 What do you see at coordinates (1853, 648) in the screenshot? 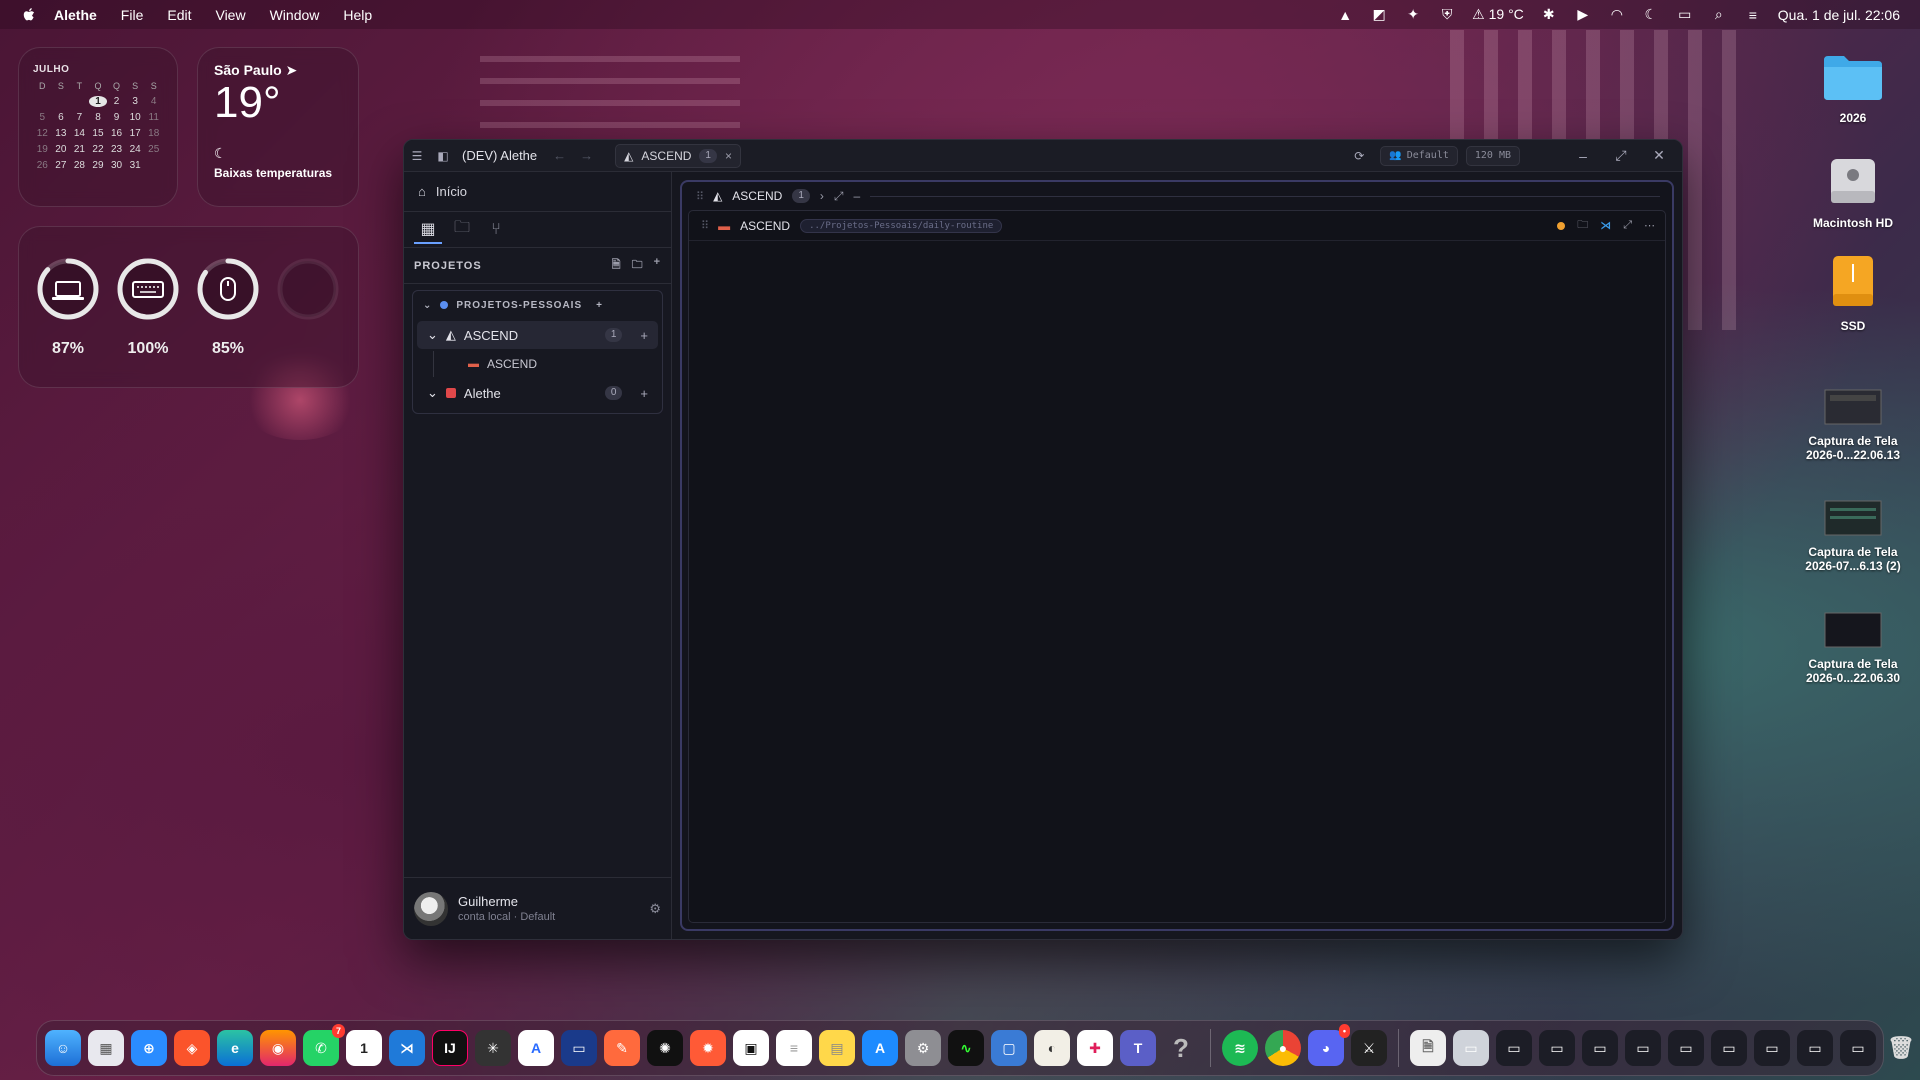
I see `desktop-screenshot-3: Captura de Tela 2026-0...22.06.30` at bounding box center [1853, 648].